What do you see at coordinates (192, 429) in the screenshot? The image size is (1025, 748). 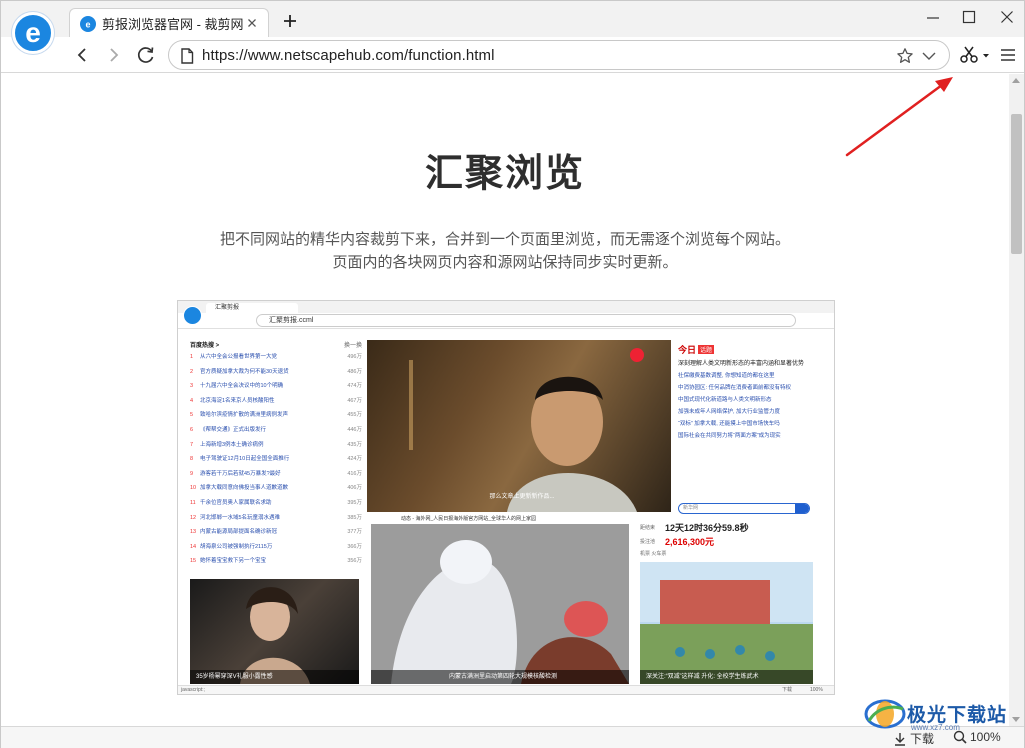 I see `hot-rank: 6` at bounding box center [192, 429].